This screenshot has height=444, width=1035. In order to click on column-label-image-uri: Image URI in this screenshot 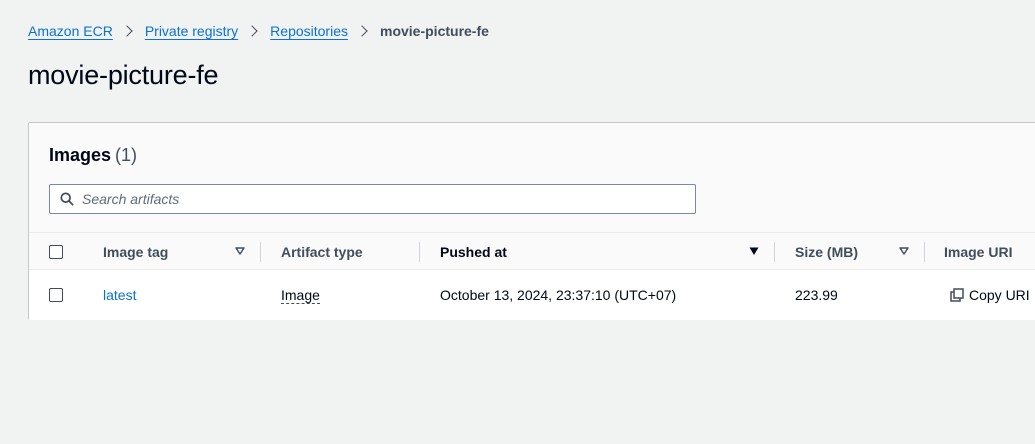, I will do `click(978, 251)`.